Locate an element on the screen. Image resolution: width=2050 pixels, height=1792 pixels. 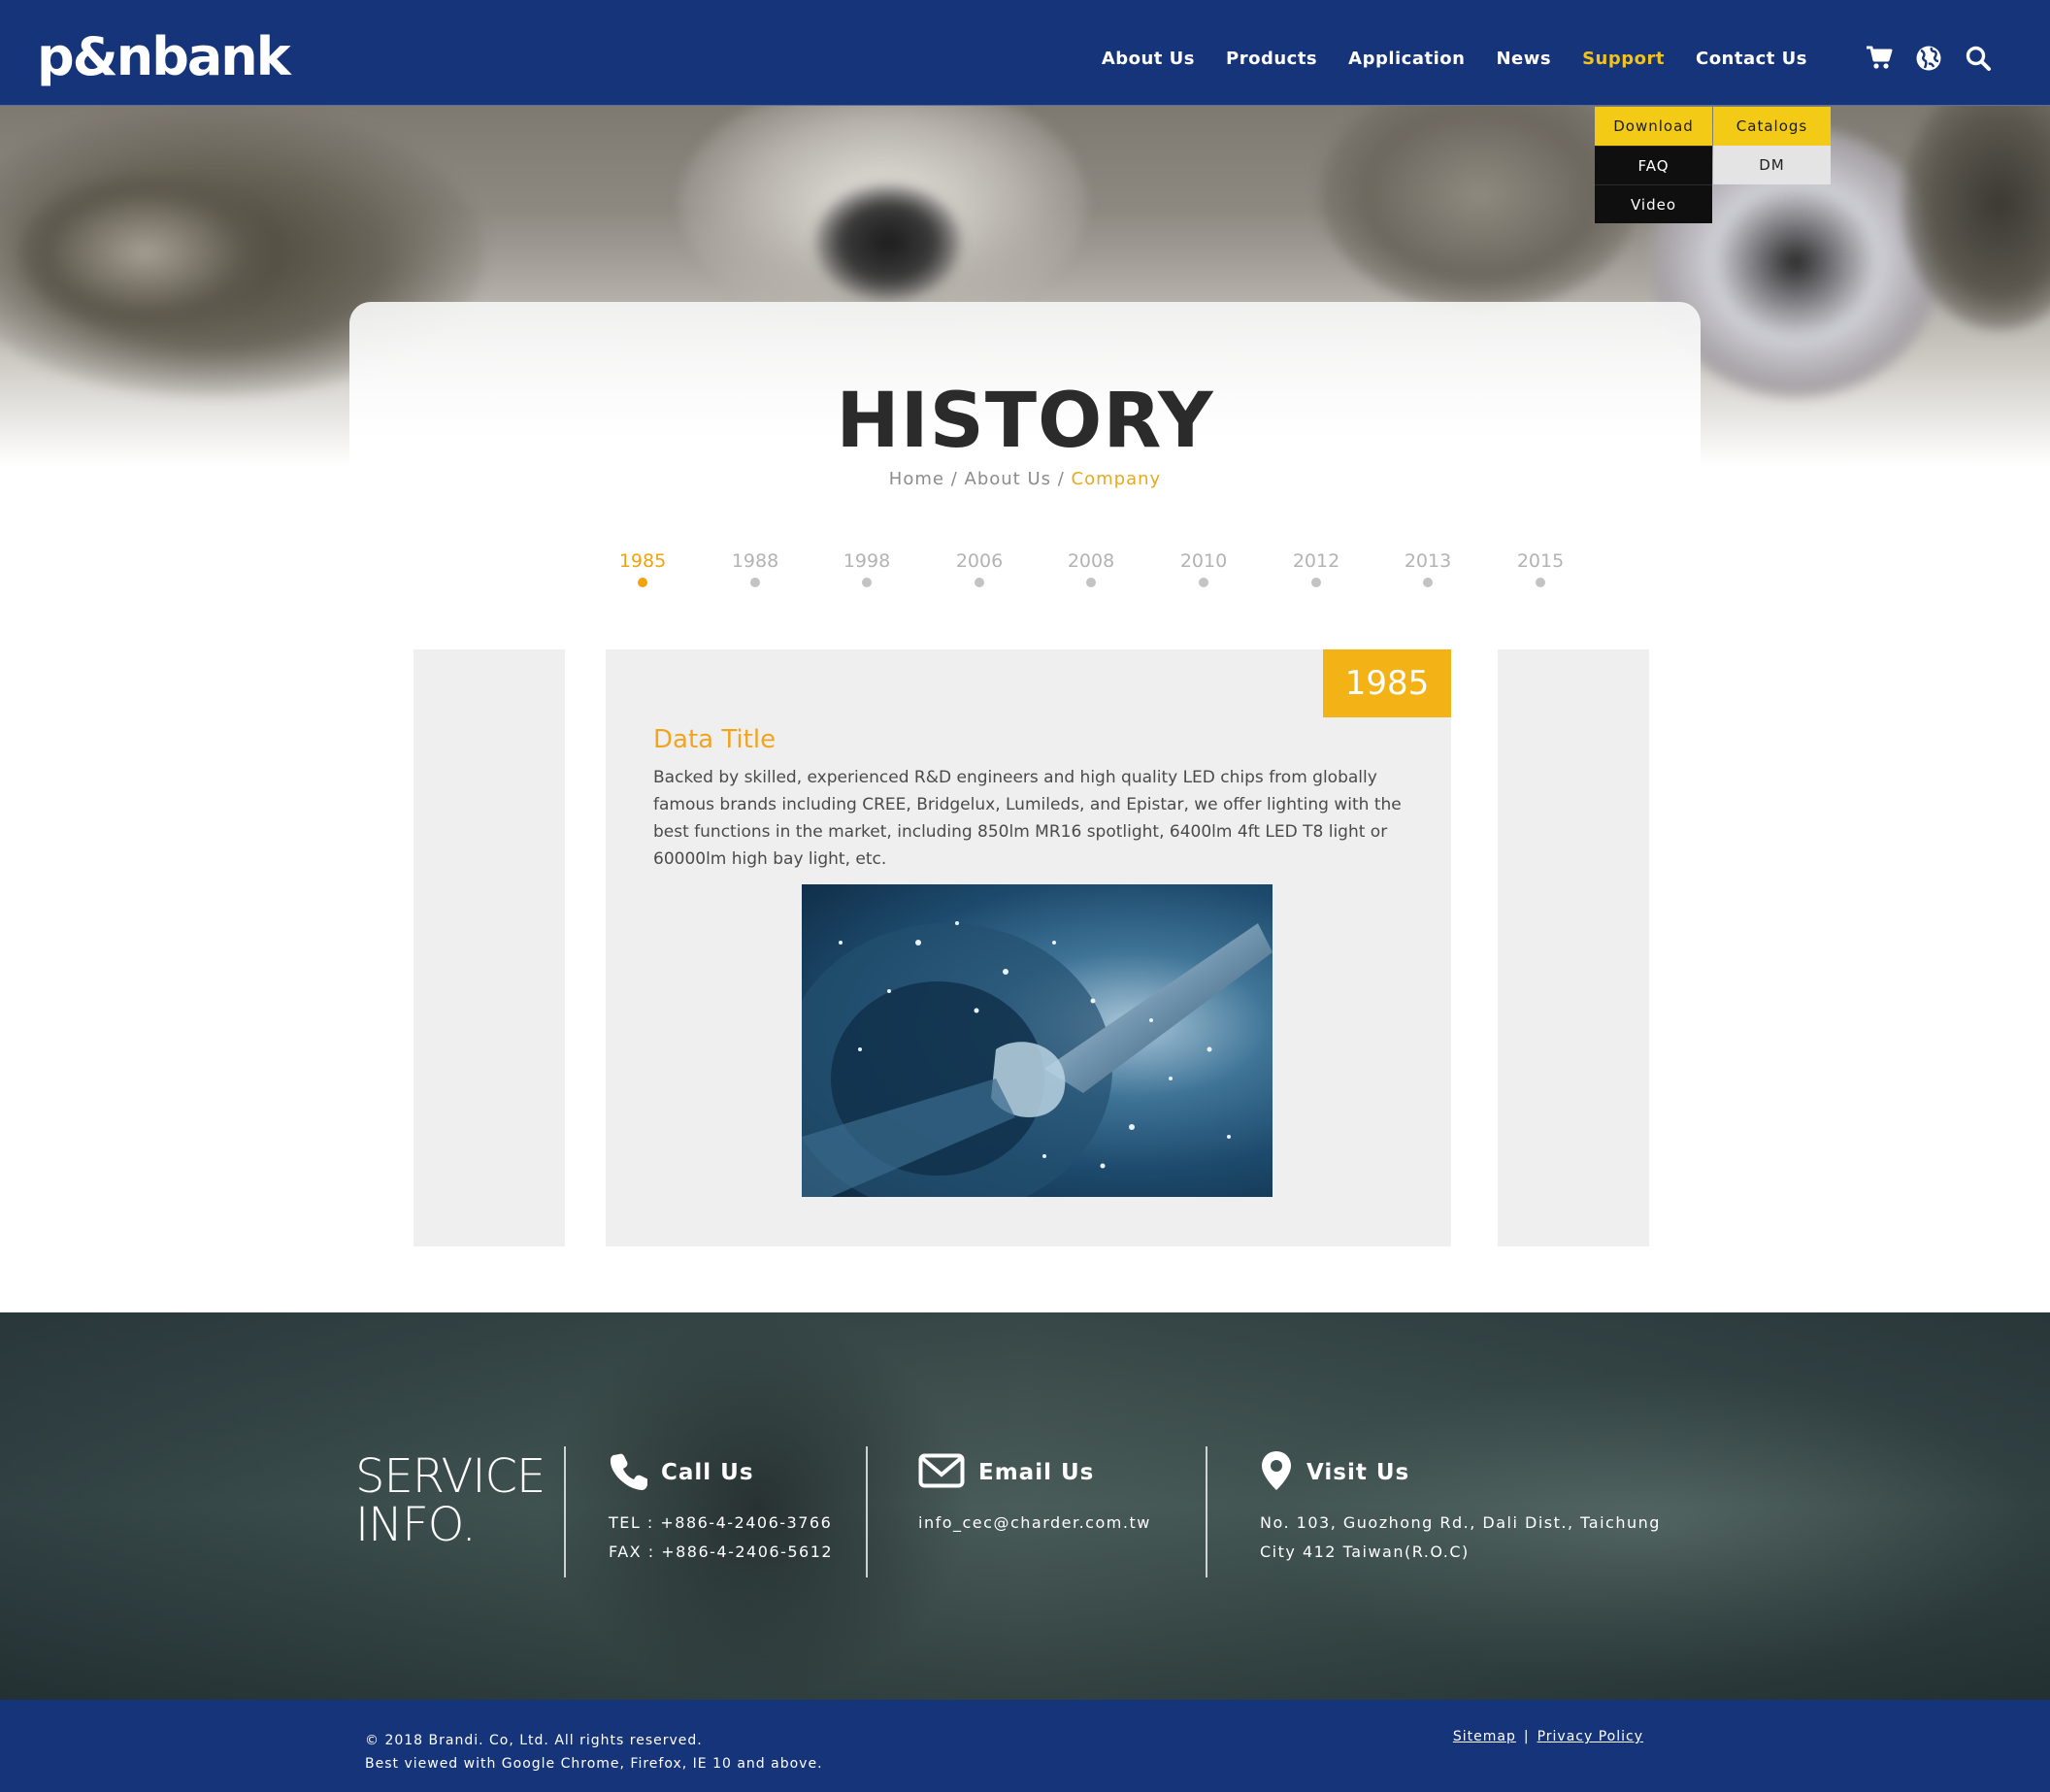
year-label: 2015 is located at coordinates (1541, 561).